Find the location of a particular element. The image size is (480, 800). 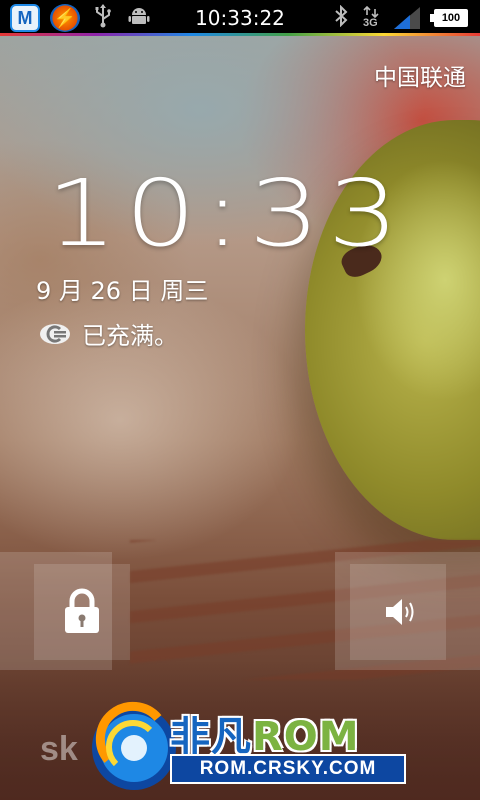

data-3g-icon: 3G is located at coordinates (371, 18).